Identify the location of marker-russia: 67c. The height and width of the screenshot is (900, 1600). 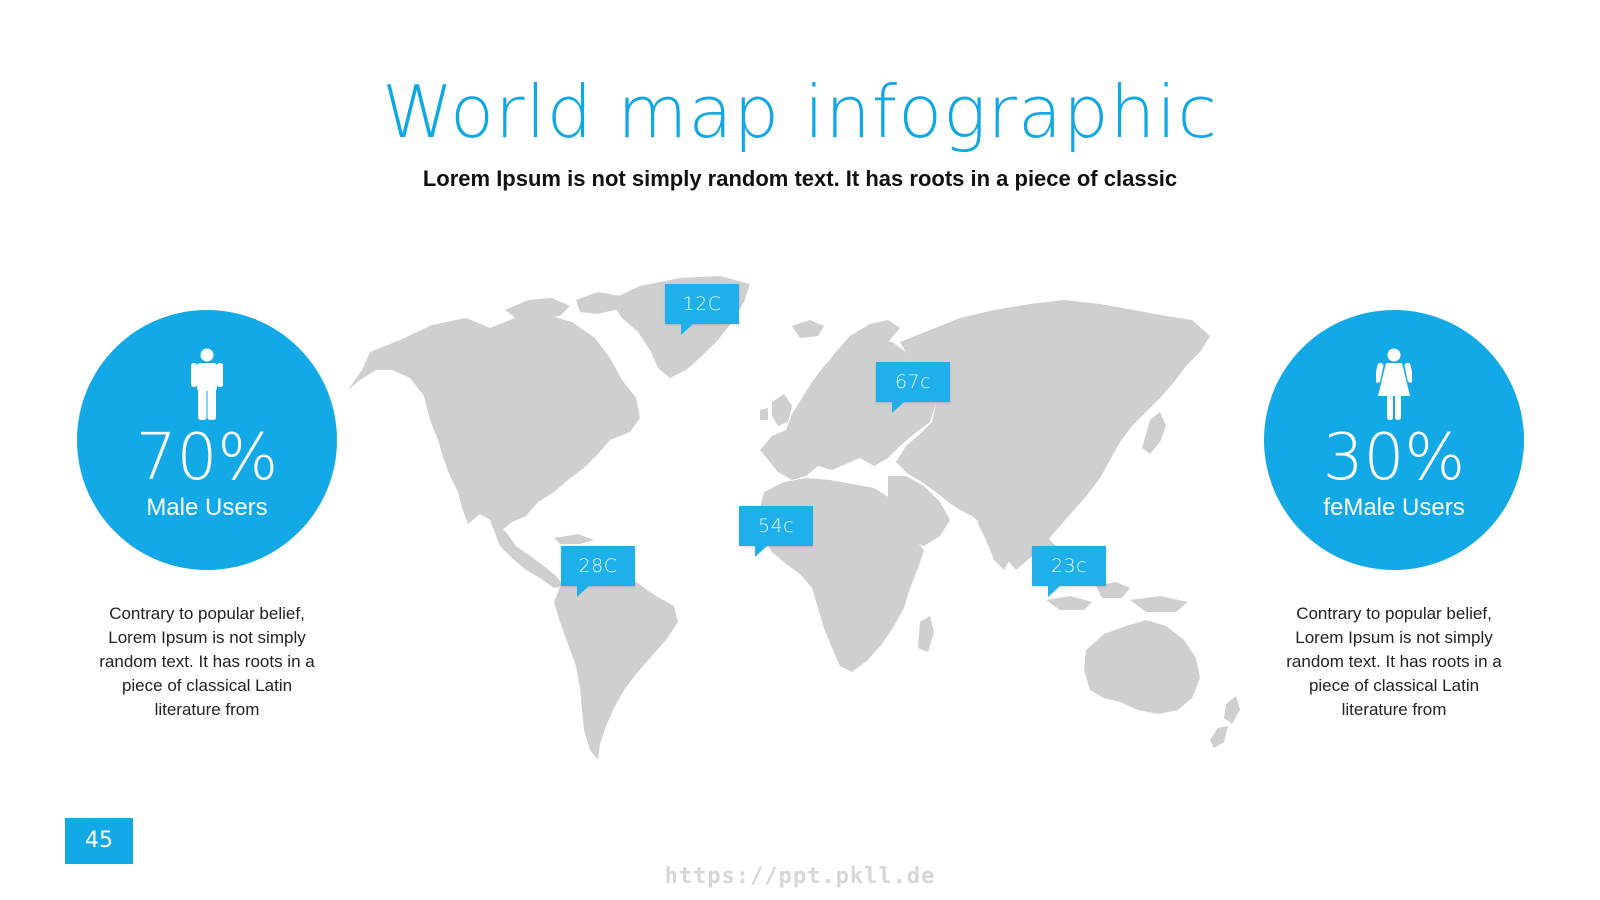
(913, 387).